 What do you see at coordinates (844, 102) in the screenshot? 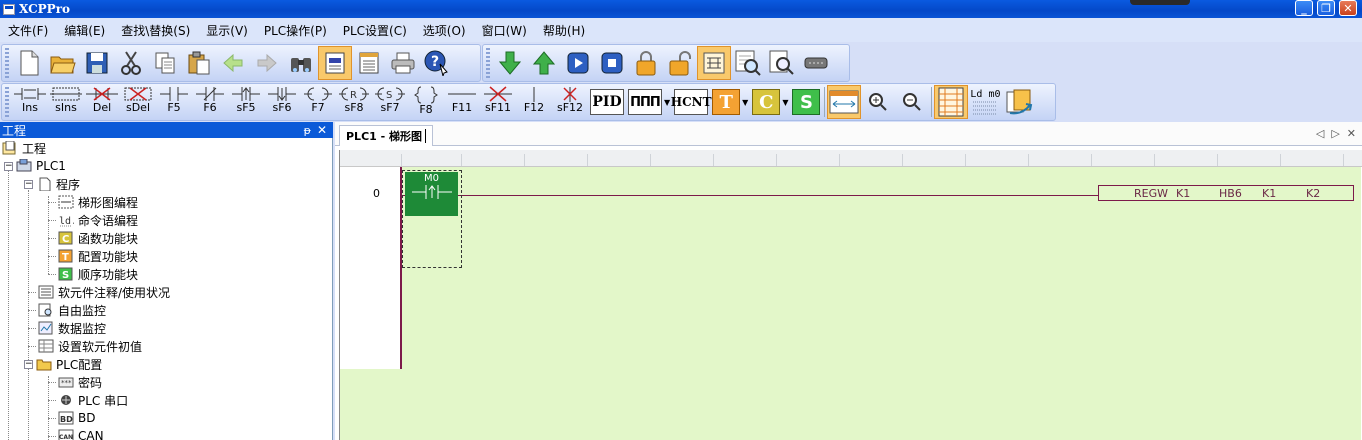
I see `fit-width-button` at bounding box center [844, 102].